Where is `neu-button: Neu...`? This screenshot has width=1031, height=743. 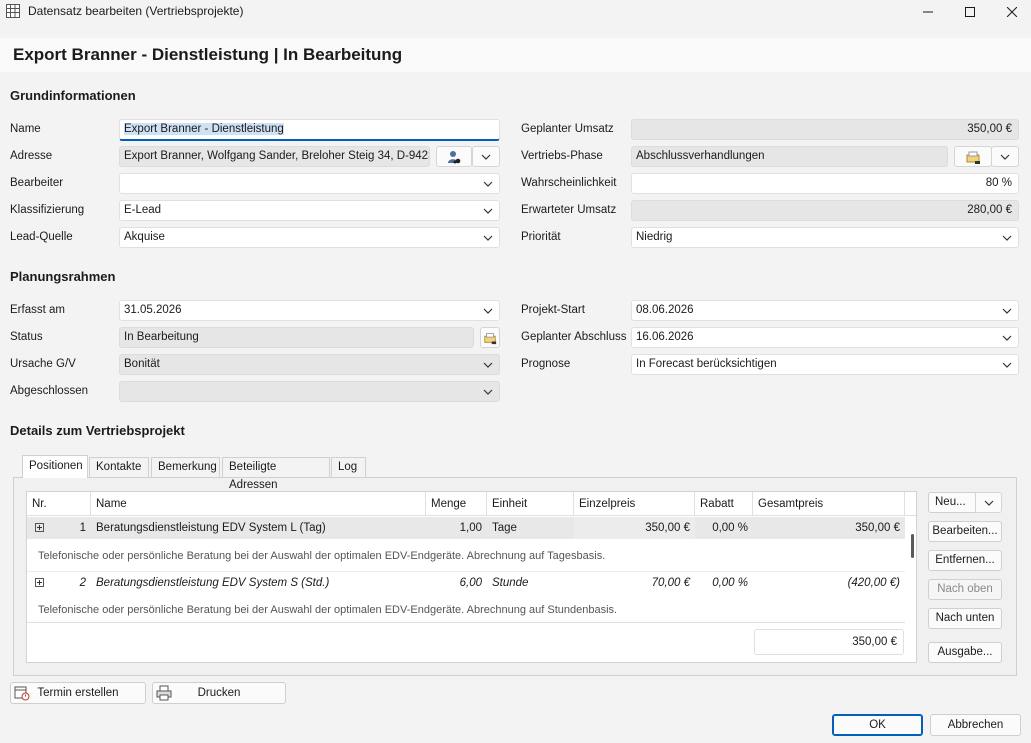 neu-button: Neu... is located at coordinates (952, 502).